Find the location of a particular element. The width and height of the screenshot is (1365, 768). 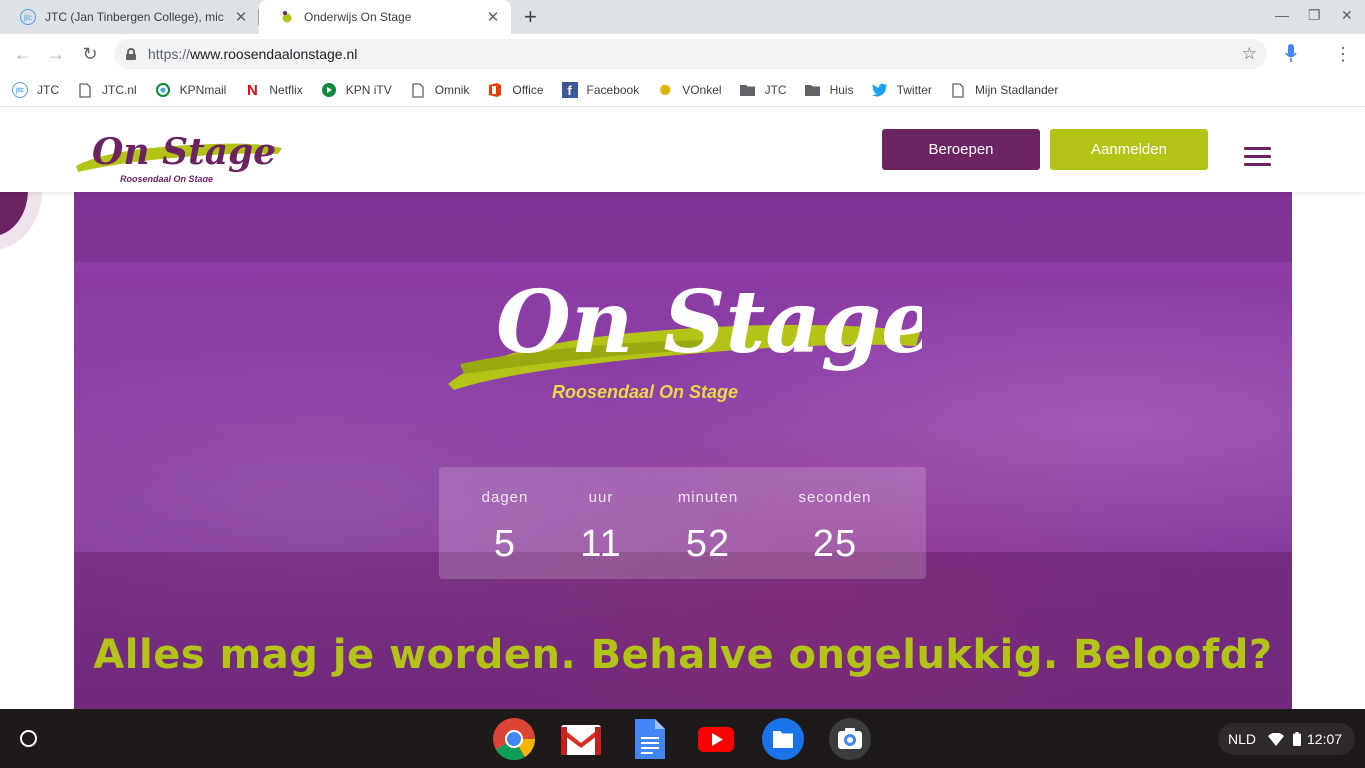

launcher-icon is located at coordinates (28, 738).